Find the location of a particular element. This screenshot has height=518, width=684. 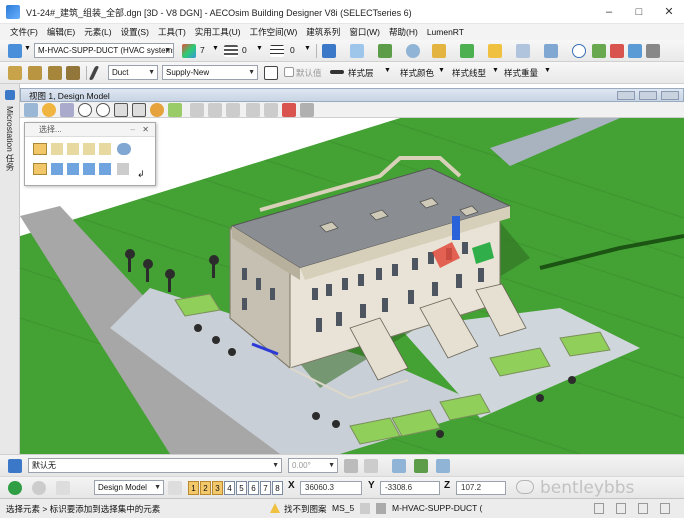

maximize-button: □ is located at coordinates (639, 12).